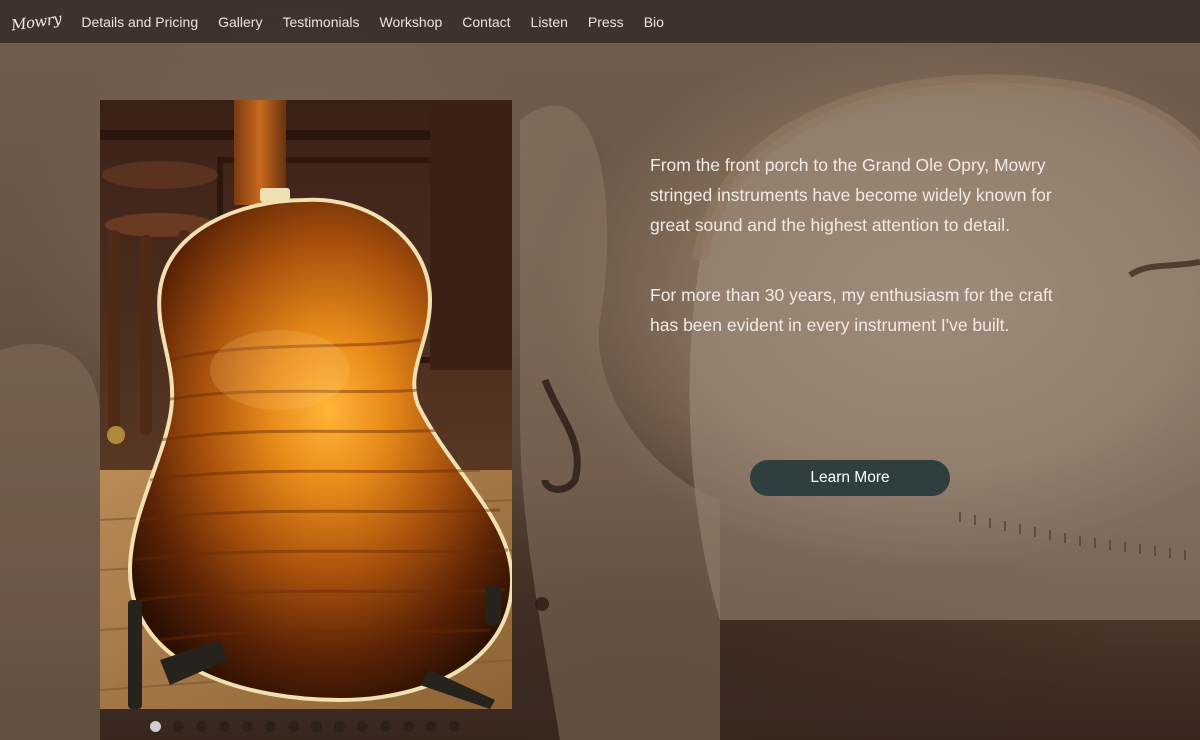 The image size is (1200, 740). What do you see at coordinates (320, 22) in the screenshot?
I see `nav-link-testimonials: Testimonials` at bounding box center [320, 22].